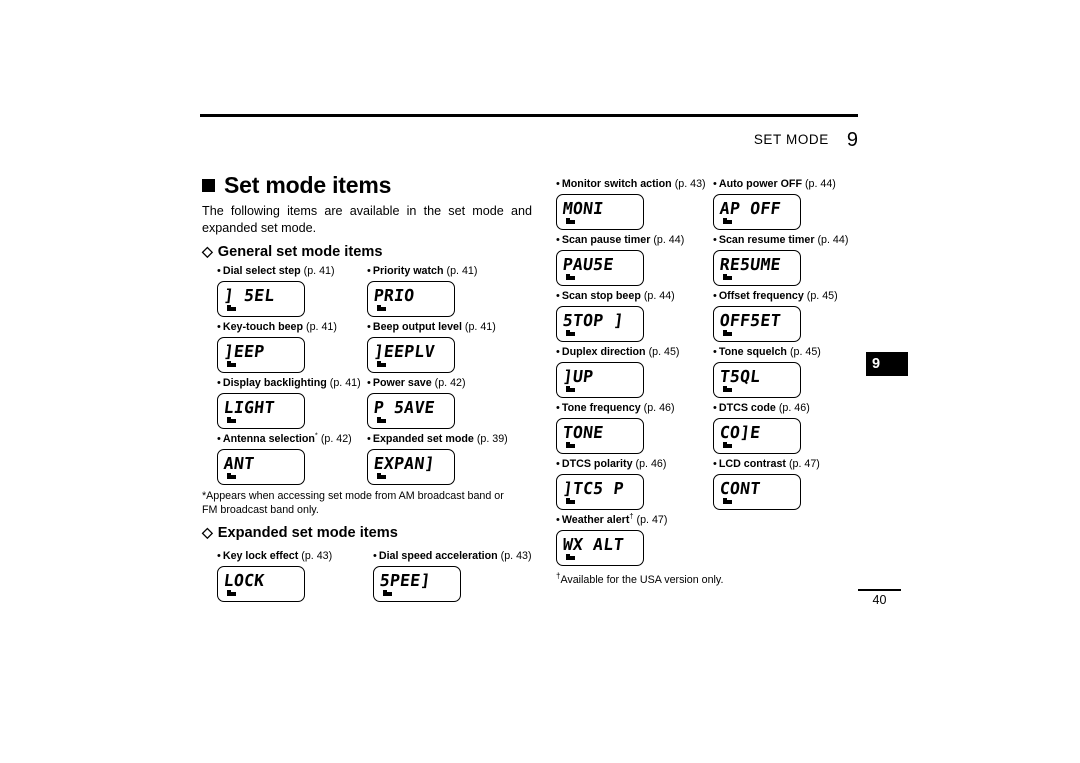 The width and height of the screenshot is (1080, 763). What do you see at coordinates (852, 140) in the screenshot?
I see `header-chapter-number: 9` at bounding box center [852, 140].